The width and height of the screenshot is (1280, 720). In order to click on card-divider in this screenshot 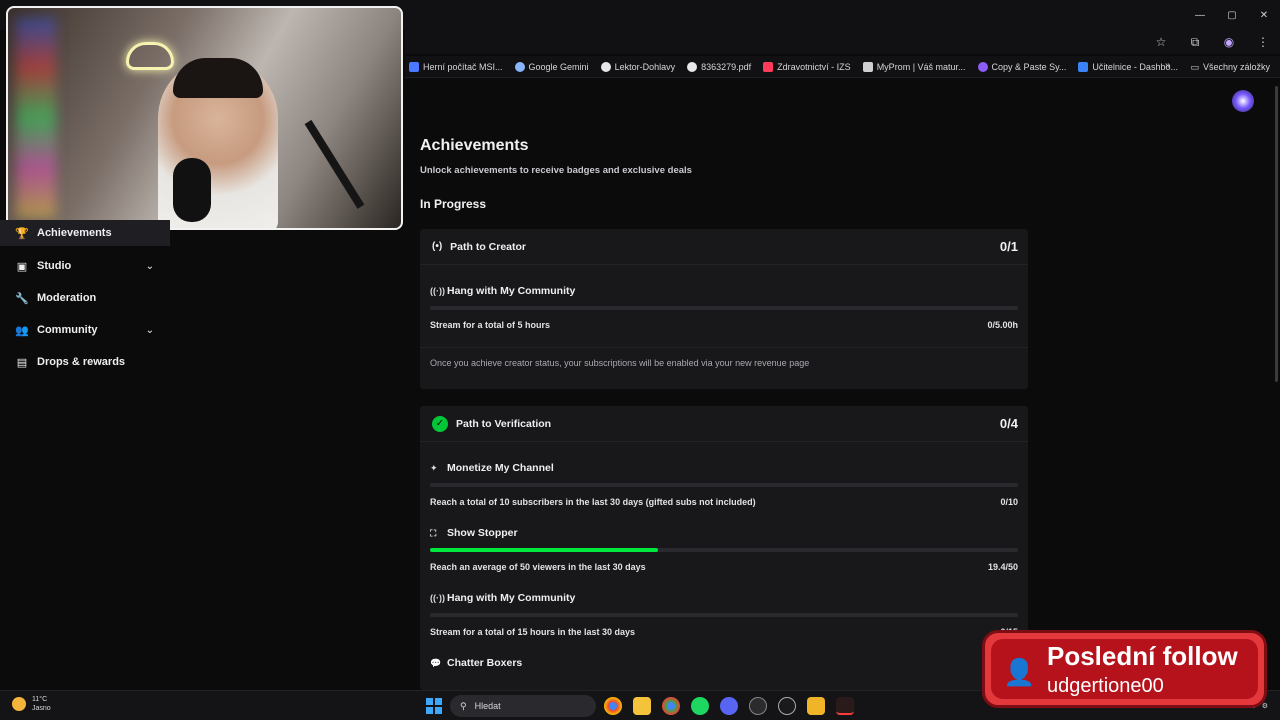, I will do `click(724, 347)`.